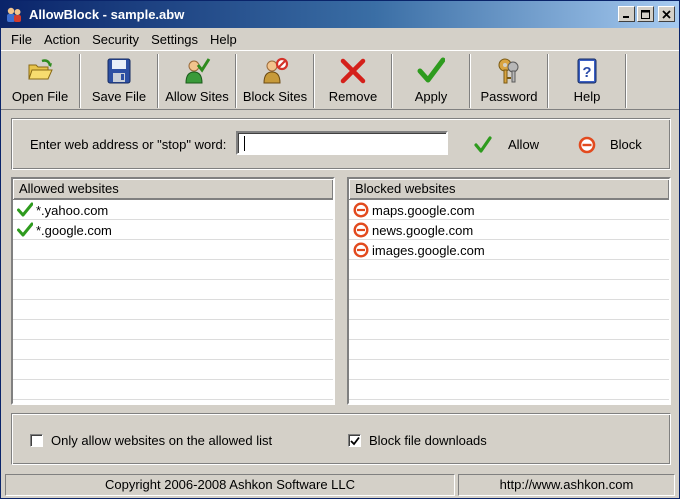  Describe the element at coordinates (509, 189) in the screenshot. I see `blocked-websites-header: Blocked websites` at that location.